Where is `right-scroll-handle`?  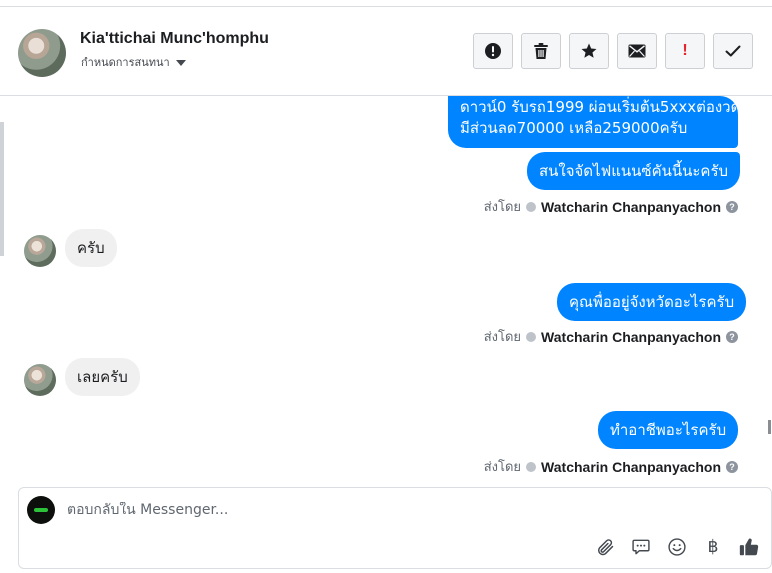 right-scroll-handle is located at coordinates (769, 427).